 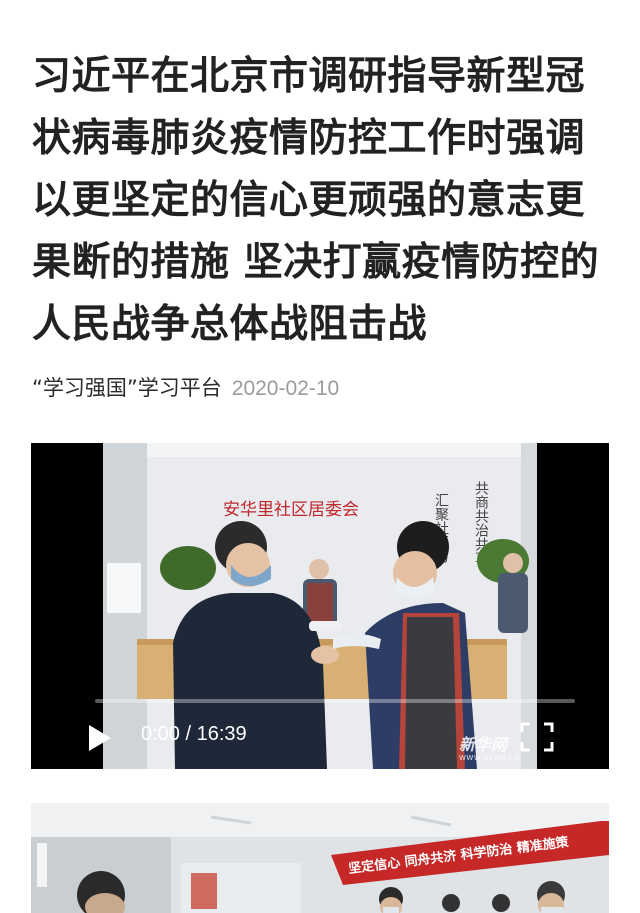 I want to click on article-meta: “学习强国”学习平台 2020-02-10, so click(x=185, y=387).